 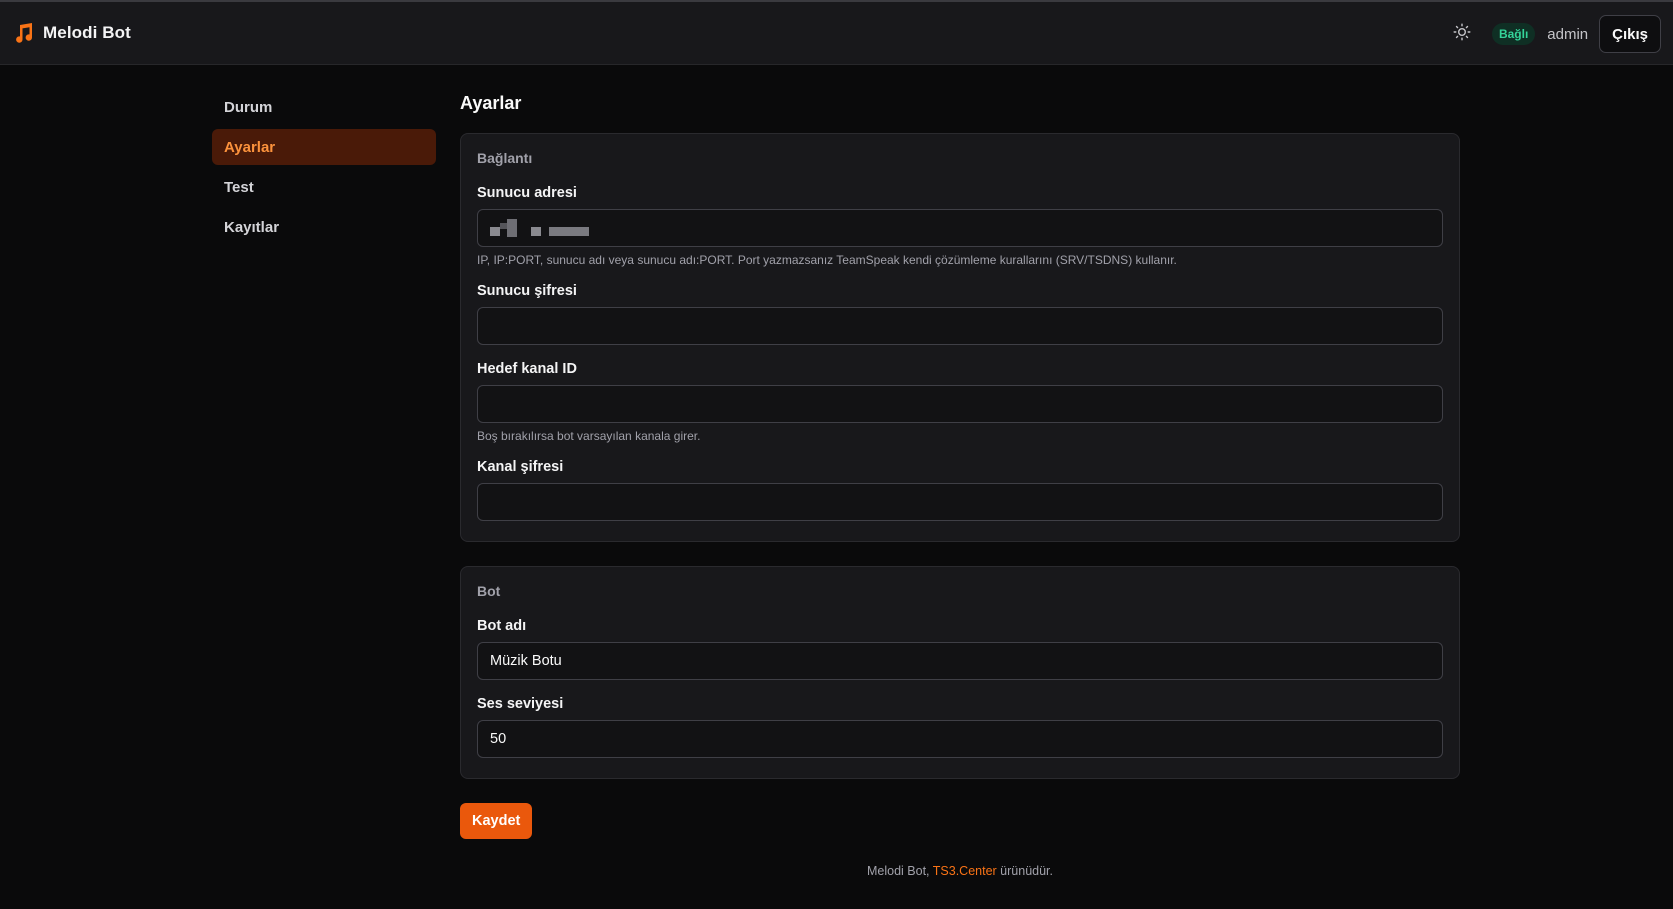 I want to click on sidebar-item-test: Test, so click(x=324, y=187).